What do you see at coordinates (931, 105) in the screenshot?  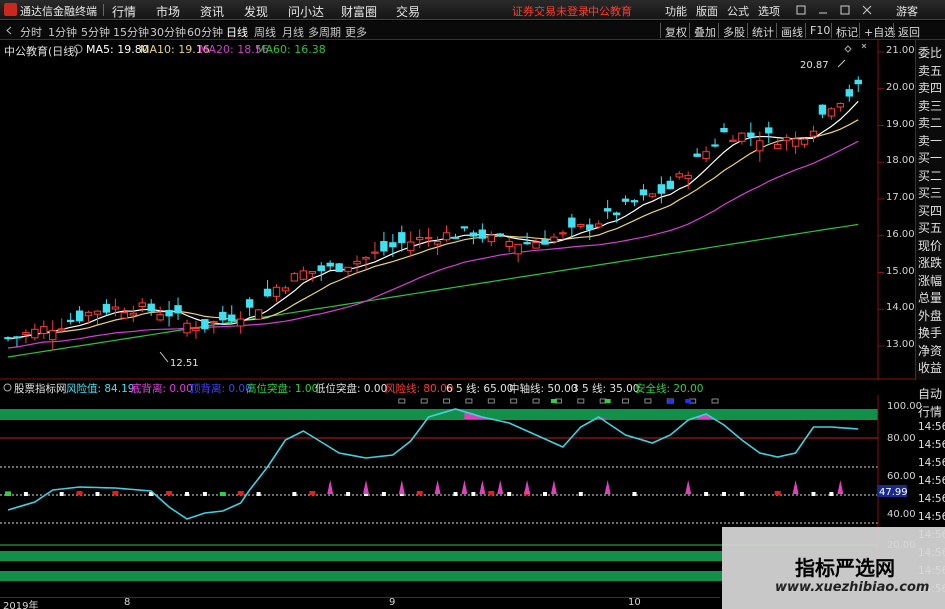 I see `quote-field-label: 卖三` at bounding box center [931, 105].